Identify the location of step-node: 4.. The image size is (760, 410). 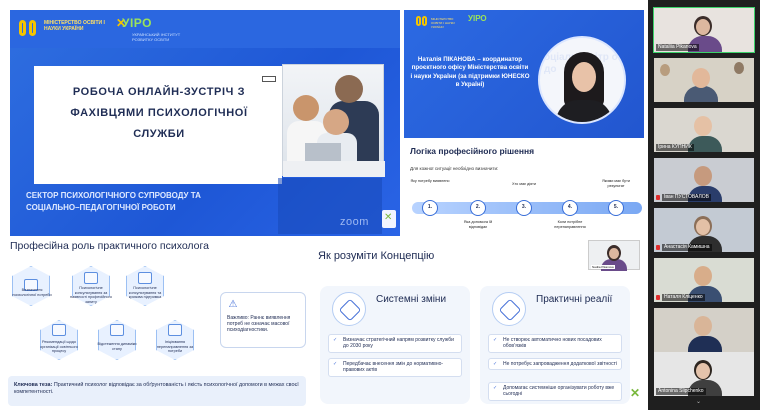
(570, 208).